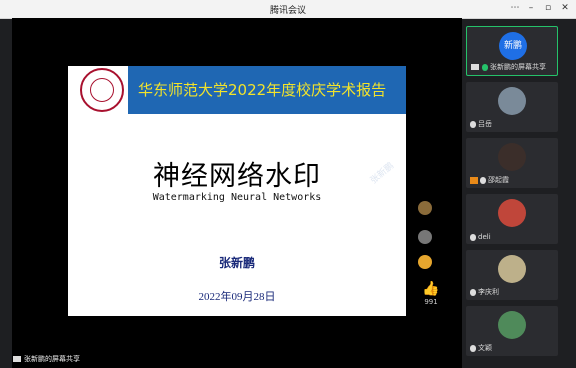 This screenshot has width=576, height=368. What do you see at coordinates (431, 302) in the screenshot?
I see `like-count: 991` at bounding box center [431, 302].